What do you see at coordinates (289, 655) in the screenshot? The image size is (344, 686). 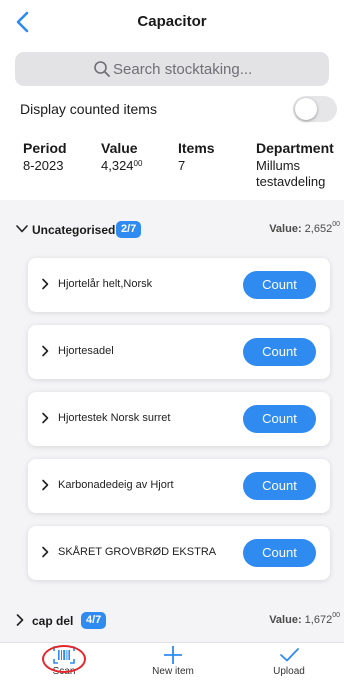 I see `checkmark-icon` at bounding box center [289, 655].